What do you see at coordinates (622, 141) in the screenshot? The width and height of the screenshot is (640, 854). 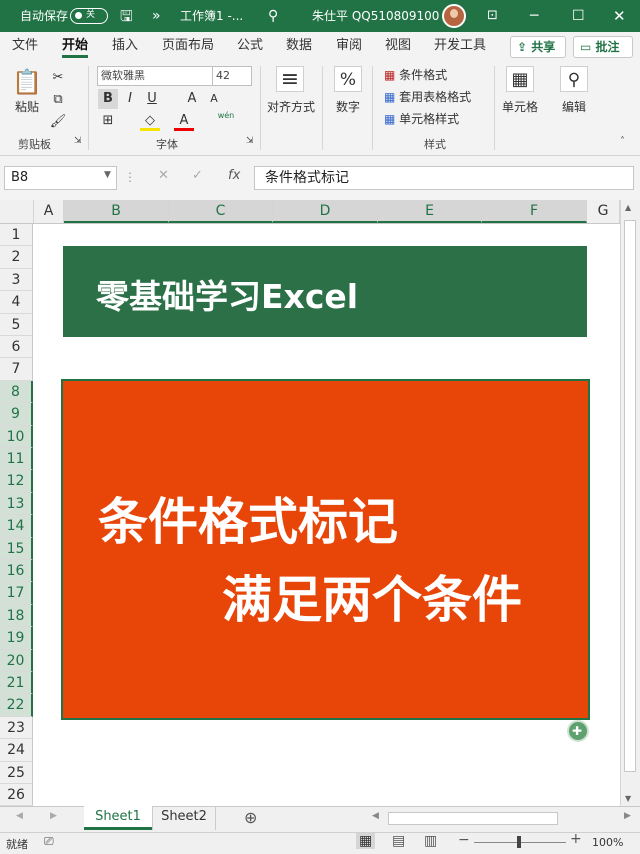 I see `collapse-ribbon-icon: ˄` at bounding box center [622, 141].